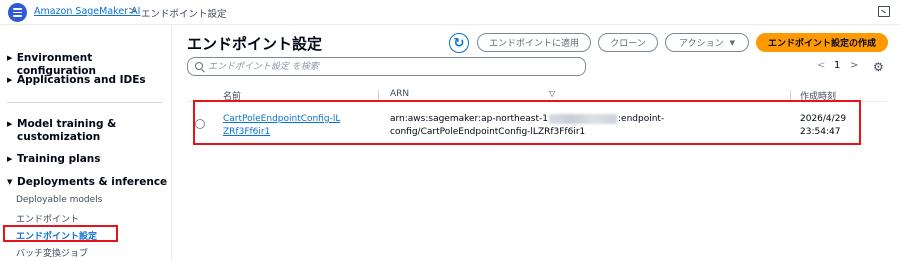  I want to click on column-header-arn: ARN, so click(399, 94).